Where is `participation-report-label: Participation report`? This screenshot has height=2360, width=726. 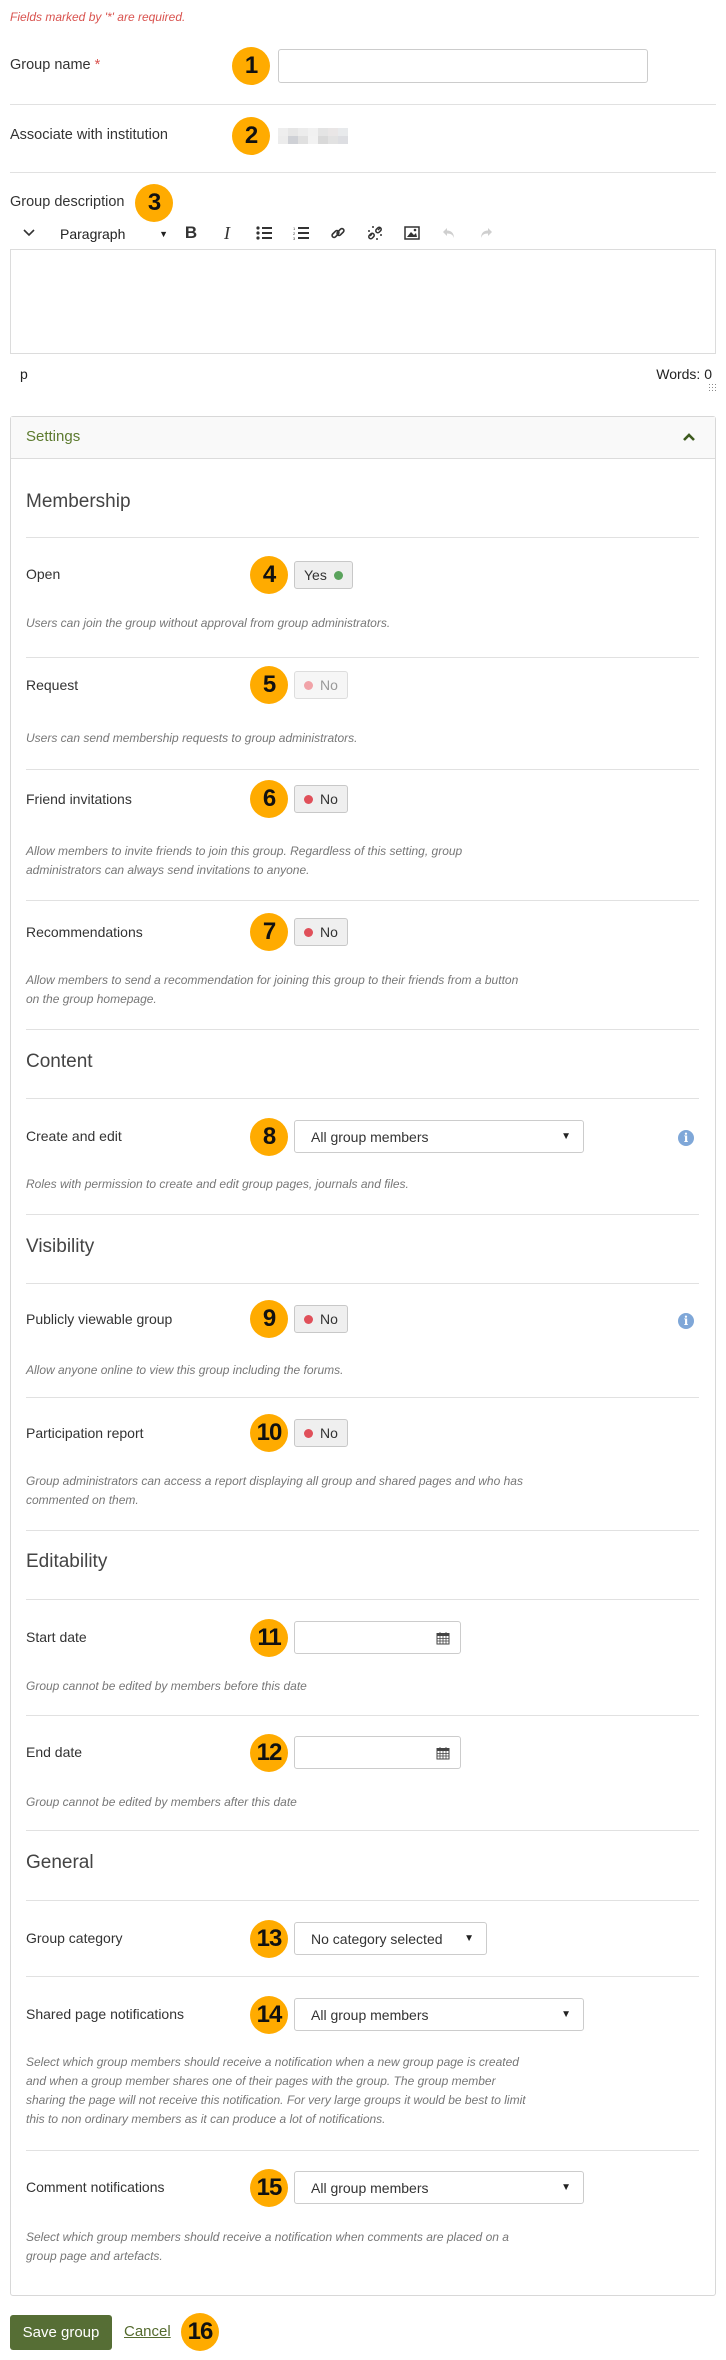
participation-report-label: Participation report is located at coordinates (85, 1433).